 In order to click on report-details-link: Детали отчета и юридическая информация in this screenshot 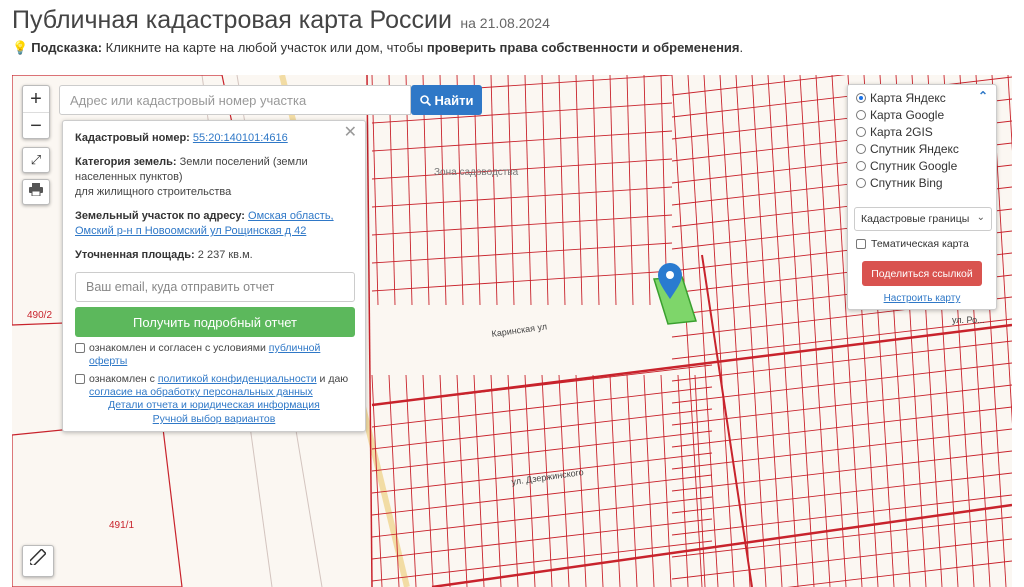, I will do `click(214, 405)`.